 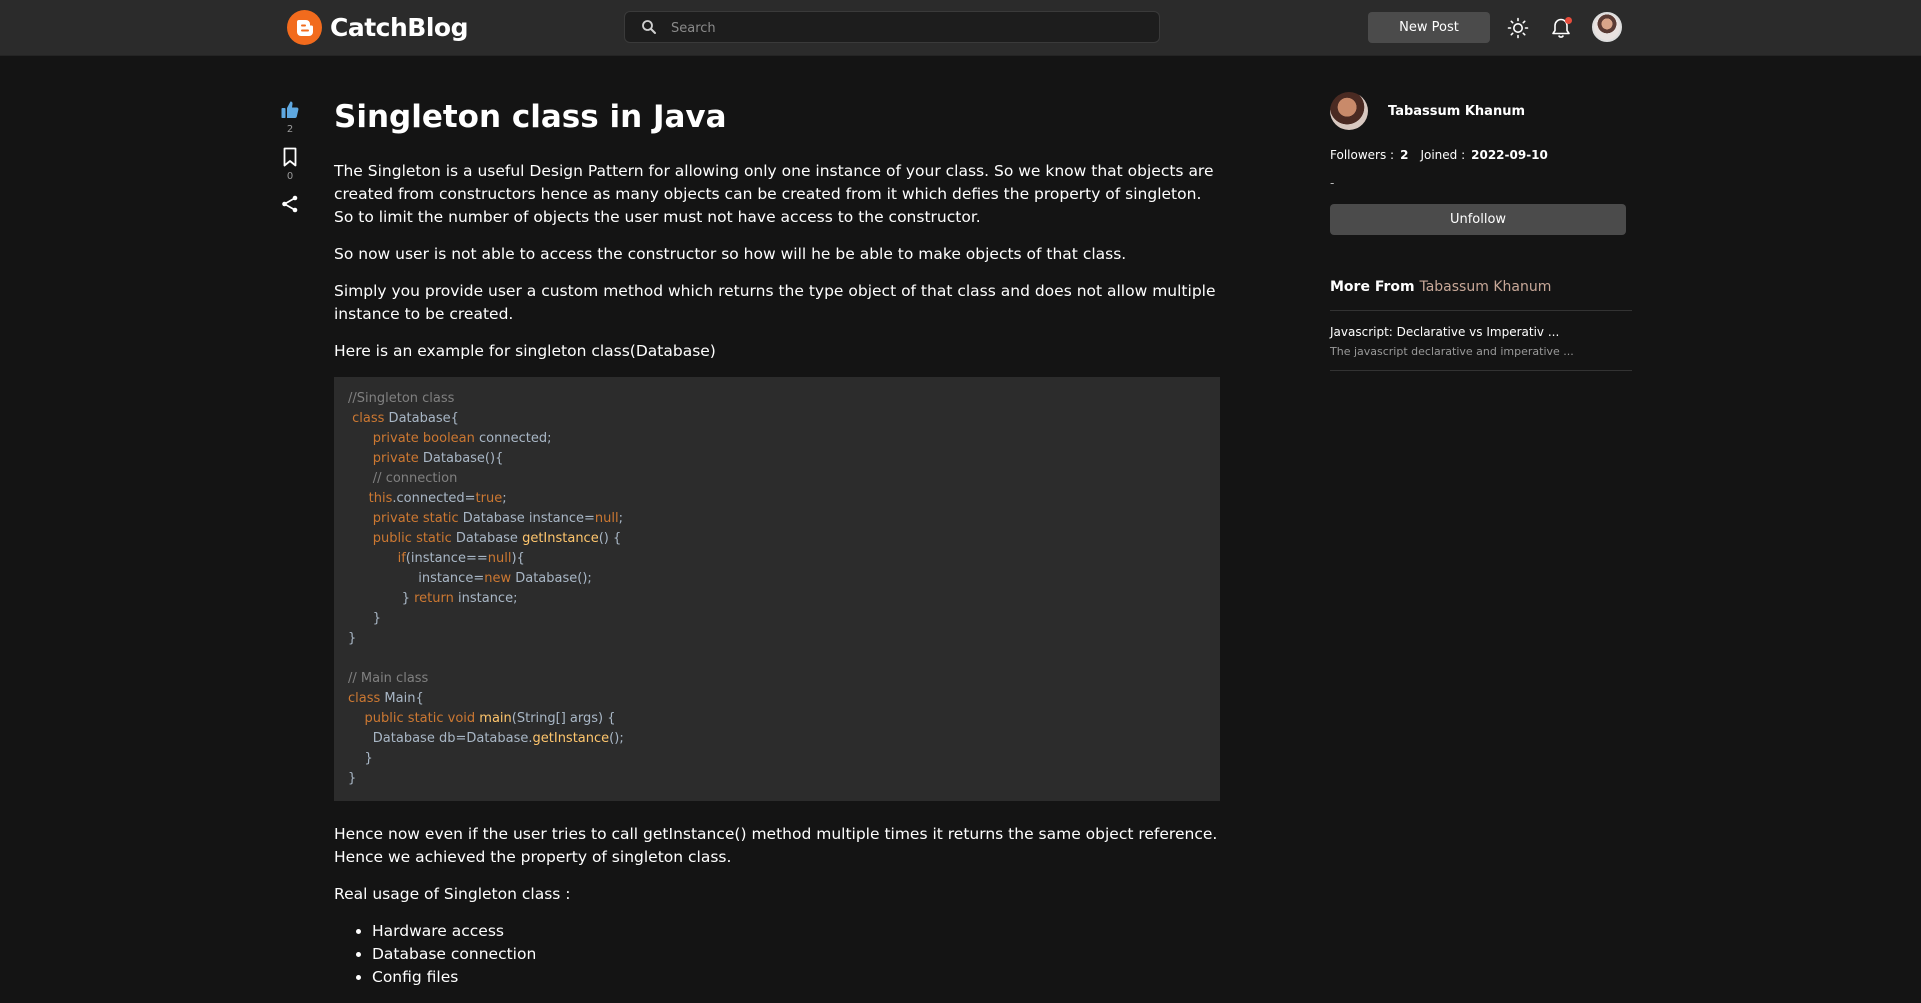 What do you see at coordinates (1332, 183) in the screenshot?
I see `author-bio: -` at bounding box center [1332, 183].